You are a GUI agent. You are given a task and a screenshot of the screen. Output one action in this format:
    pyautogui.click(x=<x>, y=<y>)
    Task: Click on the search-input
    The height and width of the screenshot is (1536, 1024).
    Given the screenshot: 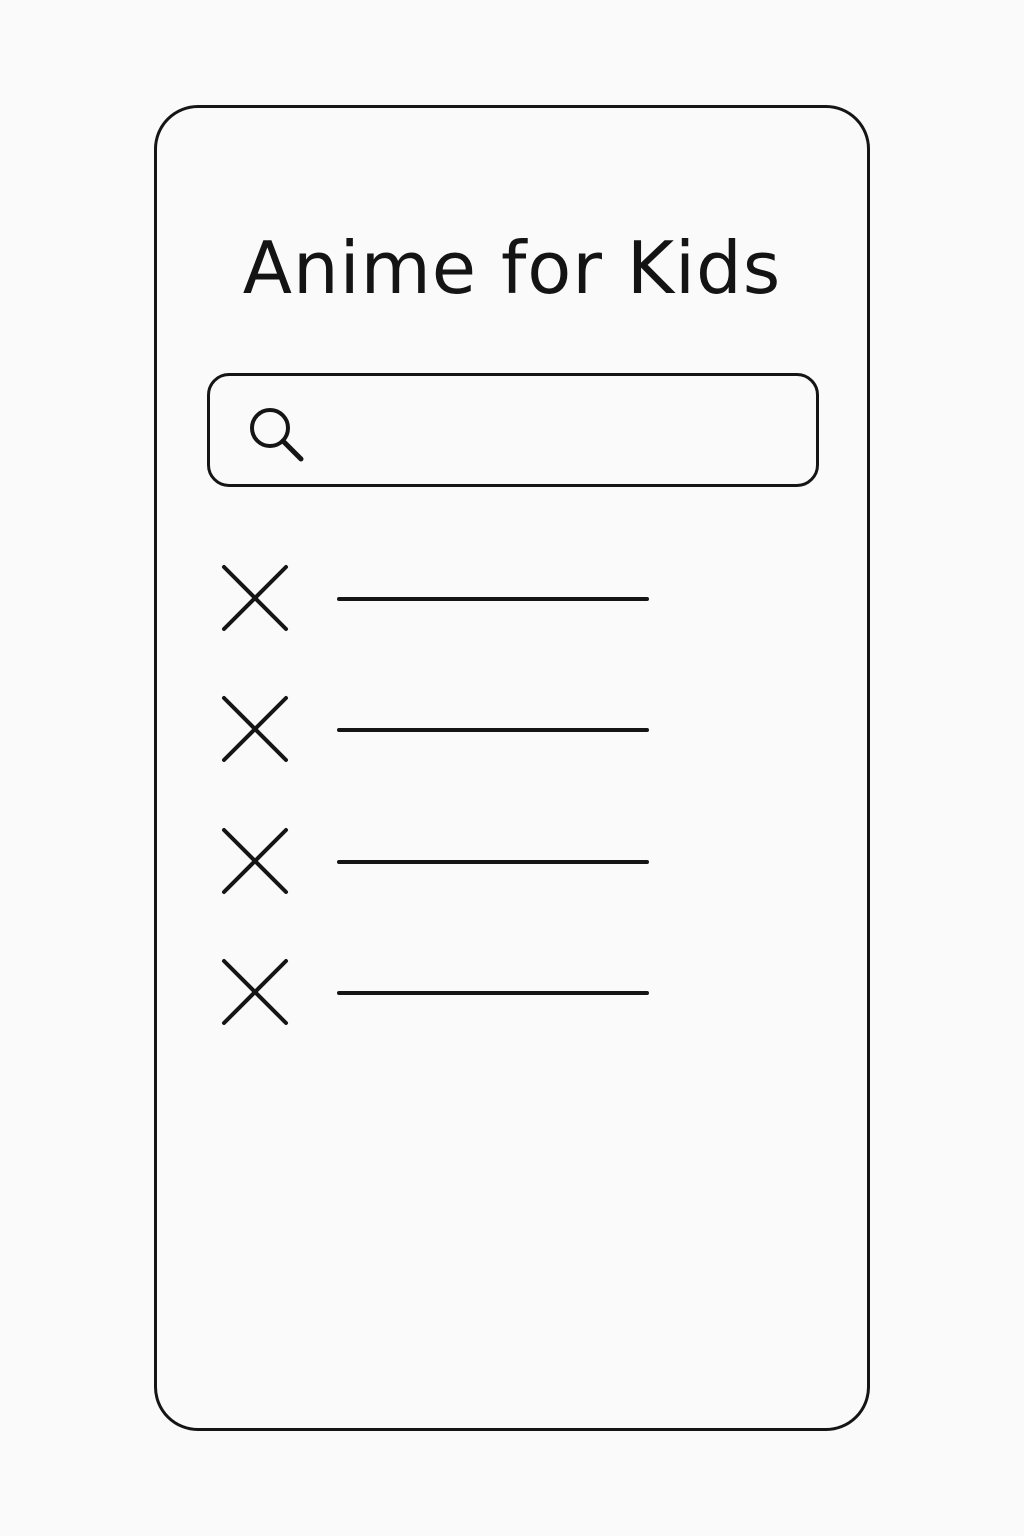 What is the action you would take?
    pyautogui.click(x=557, y=430)
    